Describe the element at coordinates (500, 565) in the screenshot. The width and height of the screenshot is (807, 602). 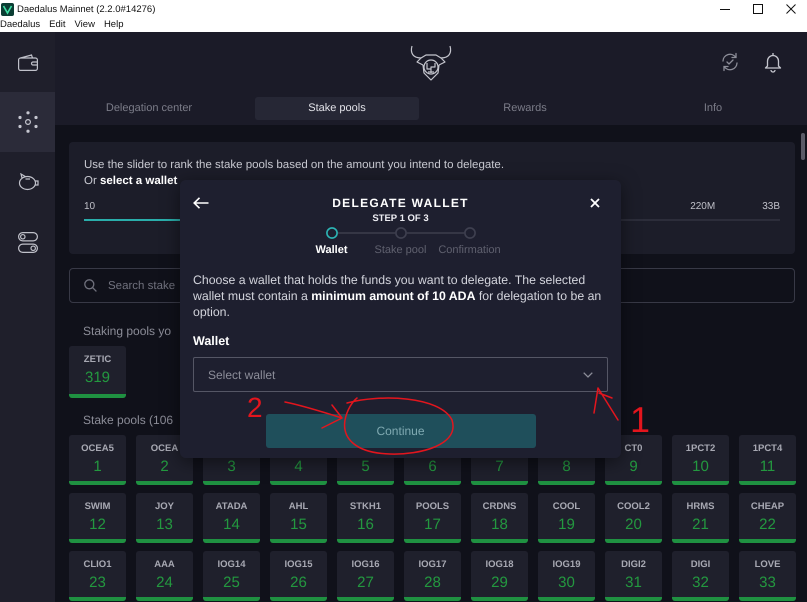
I see `pool-ticker: IOG18` at that location.